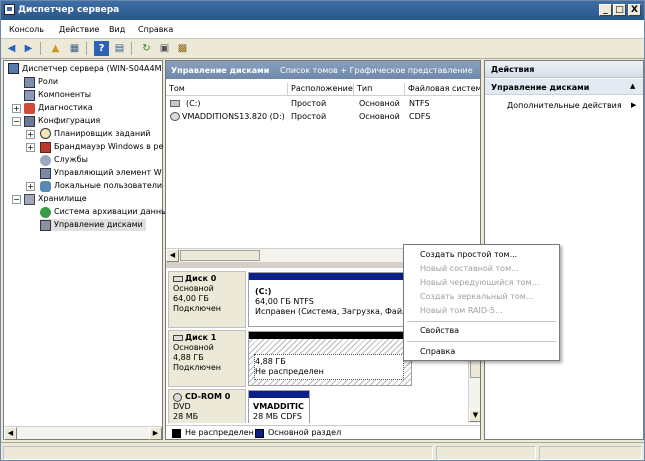 The height and width of the screenshot is (461, 645). Describe the element at coordinates (55, 48) in the screenshot. I see `up-folder-icon: ▲` at that location.